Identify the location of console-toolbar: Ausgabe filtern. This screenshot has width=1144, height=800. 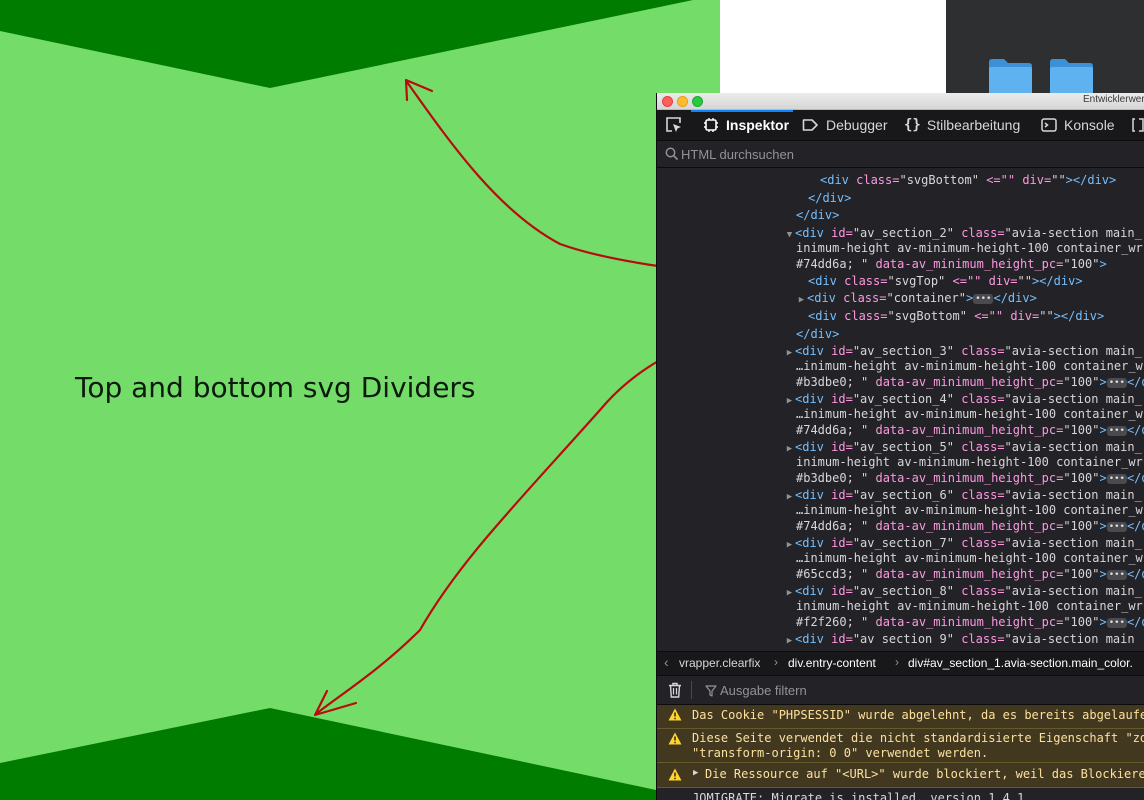
(900, 690).